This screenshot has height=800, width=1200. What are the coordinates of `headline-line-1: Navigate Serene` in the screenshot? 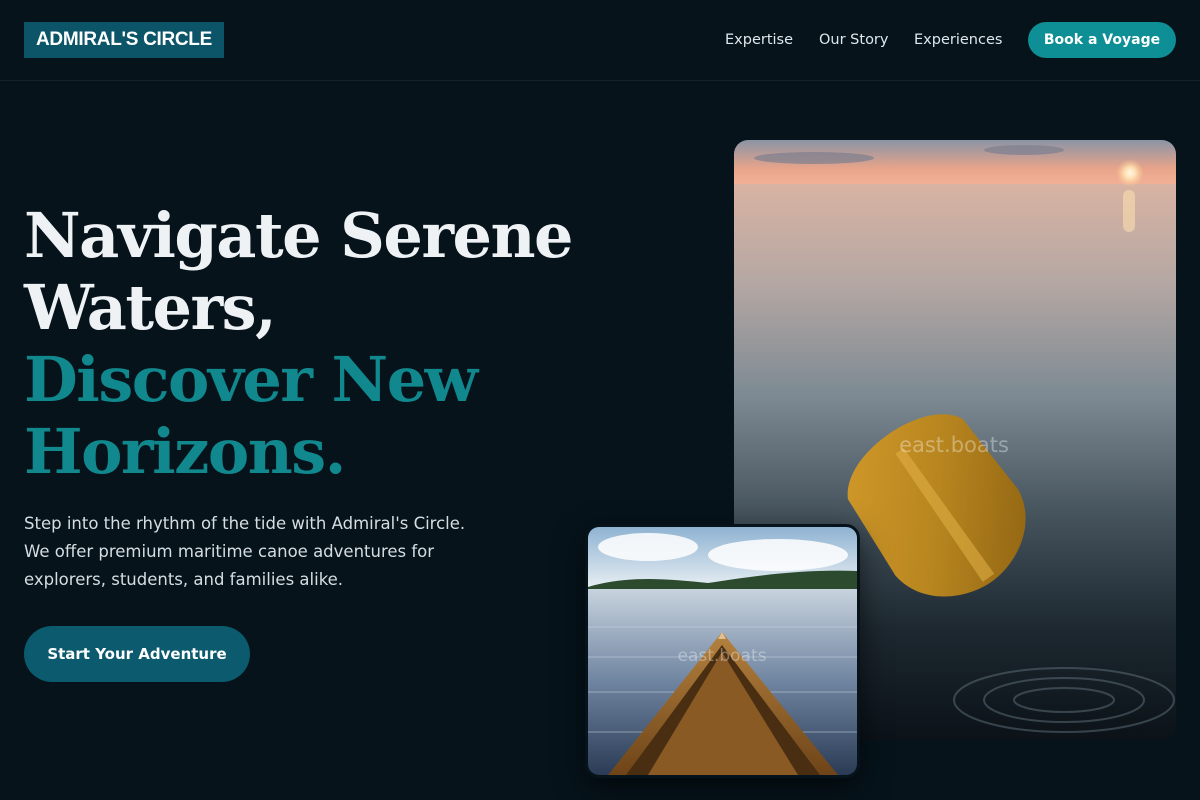 It's located at (298, 235).